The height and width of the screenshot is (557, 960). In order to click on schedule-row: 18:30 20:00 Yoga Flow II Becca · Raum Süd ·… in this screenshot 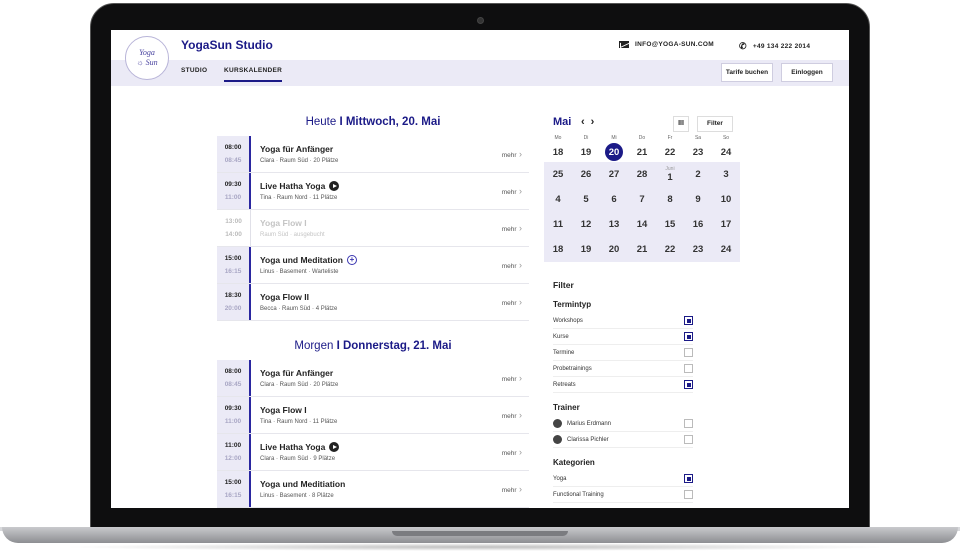, I will do `click(373, 302)`.